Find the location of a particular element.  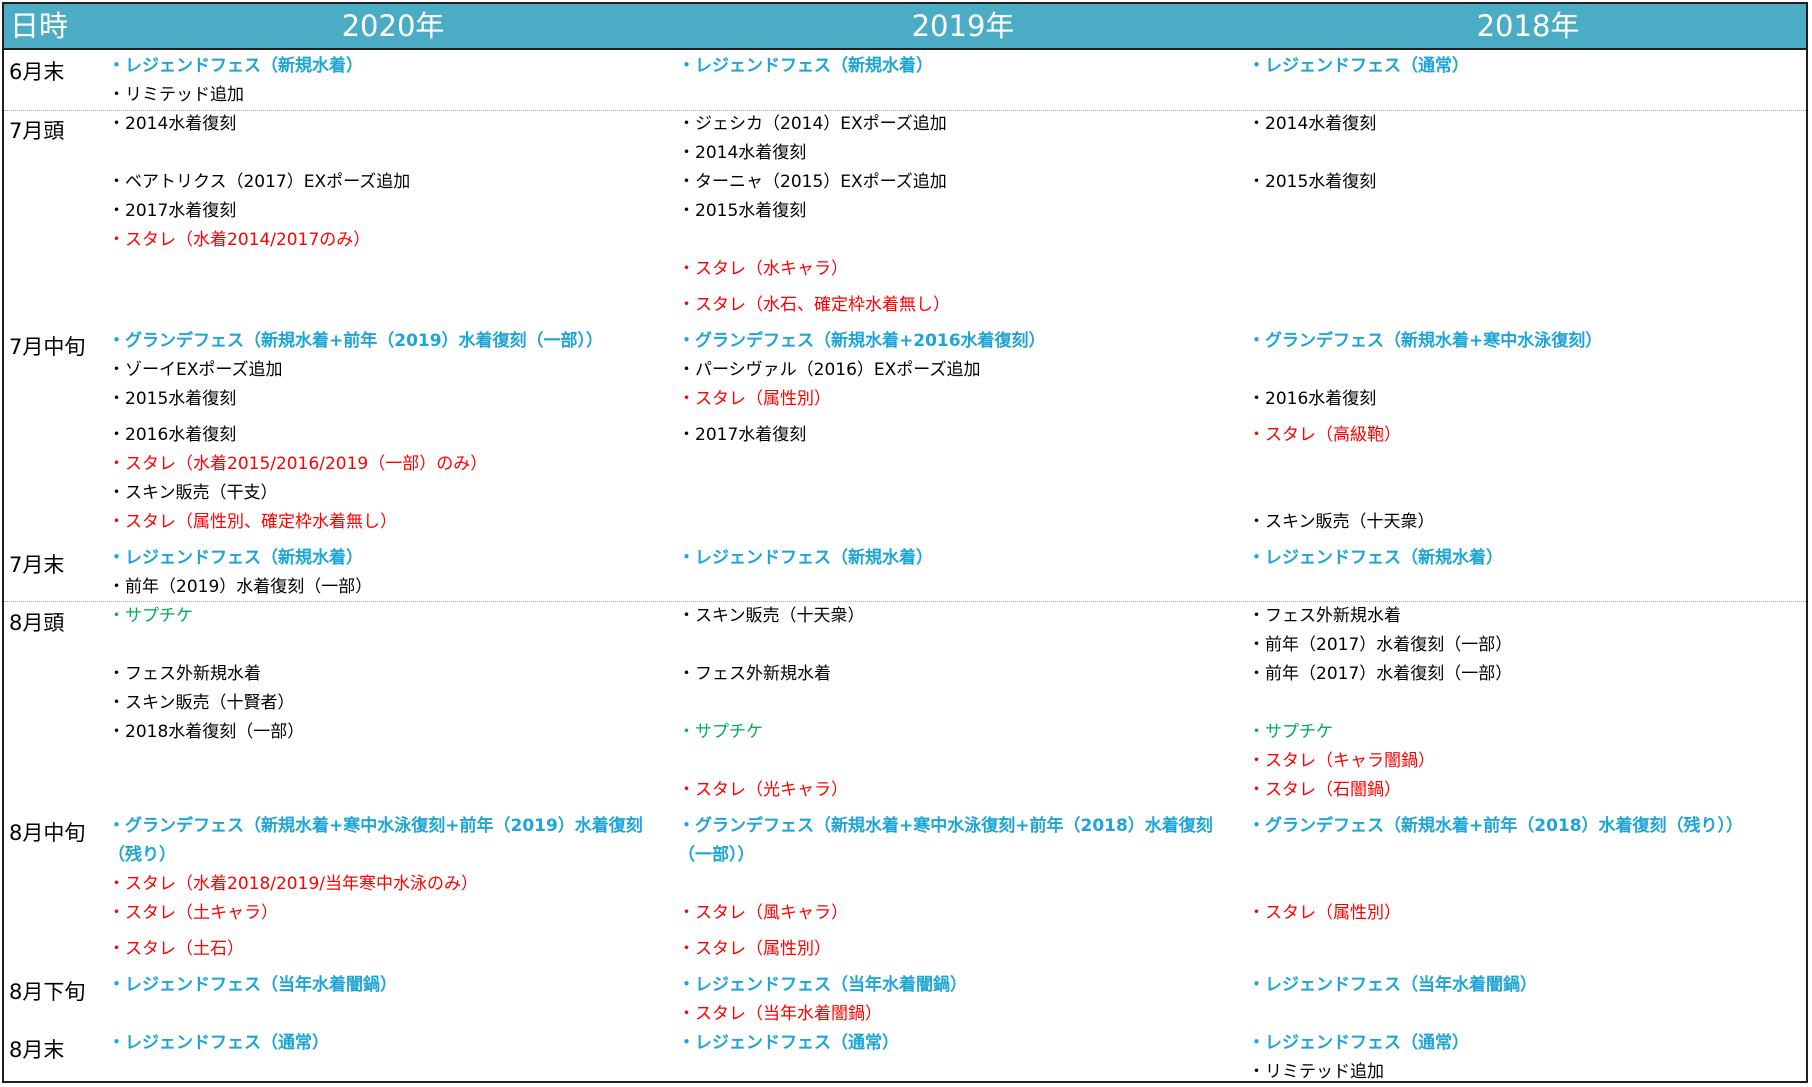

schedule-item: ・スタレ（風キャラ） is located at coordinates (763, 913).